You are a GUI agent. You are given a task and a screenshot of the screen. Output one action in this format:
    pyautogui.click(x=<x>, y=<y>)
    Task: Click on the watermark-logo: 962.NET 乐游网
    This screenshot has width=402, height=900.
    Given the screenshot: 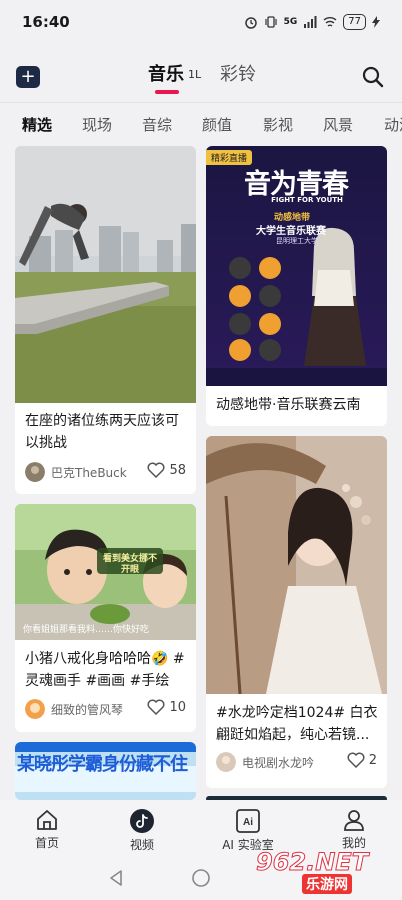 What is the action you would take?
    pyautogui.click(x=325, y=871)
    